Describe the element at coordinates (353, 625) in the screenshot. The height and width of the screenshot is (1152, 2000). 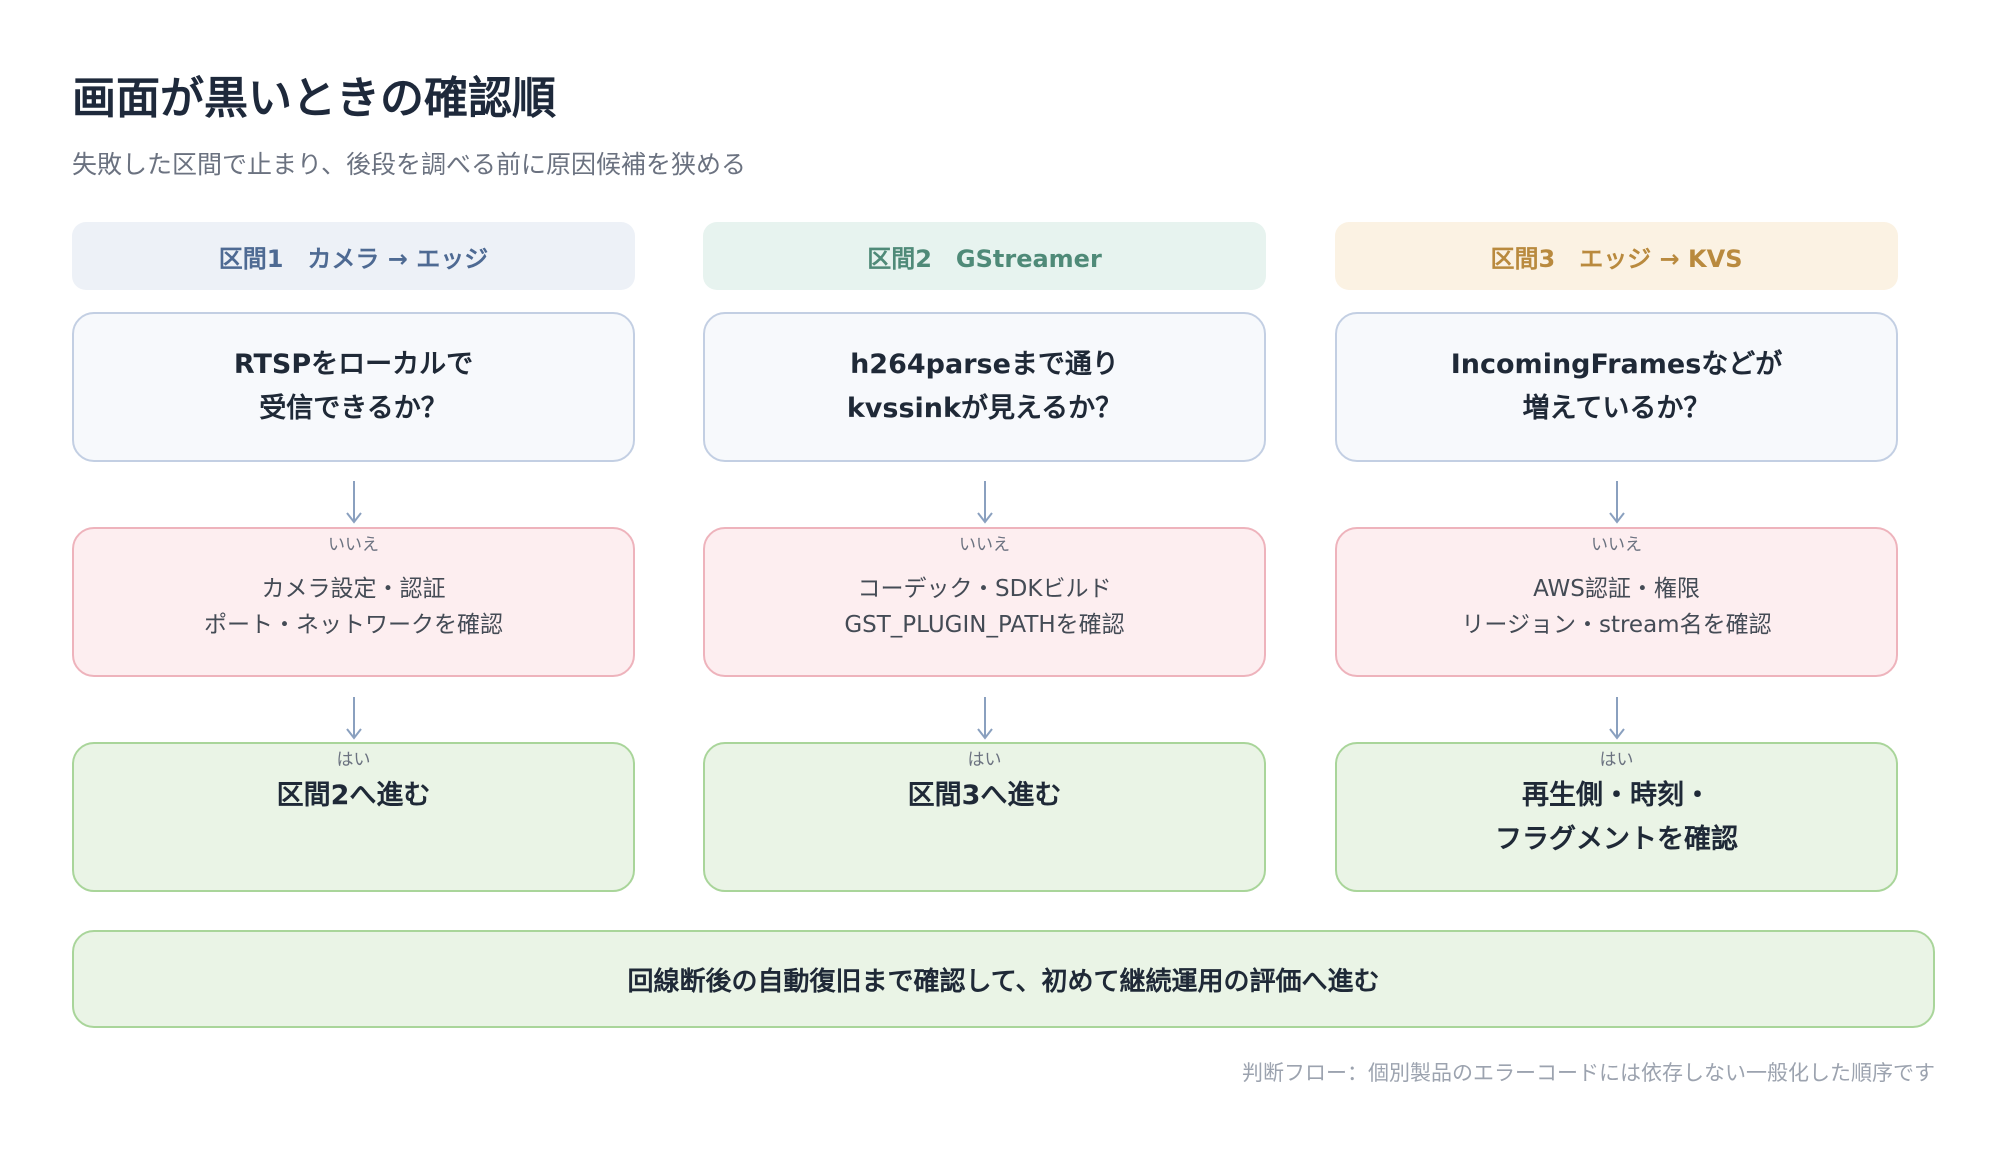
I see `section-1-no-line-2: ポート・ネットワークを確認` at that location.